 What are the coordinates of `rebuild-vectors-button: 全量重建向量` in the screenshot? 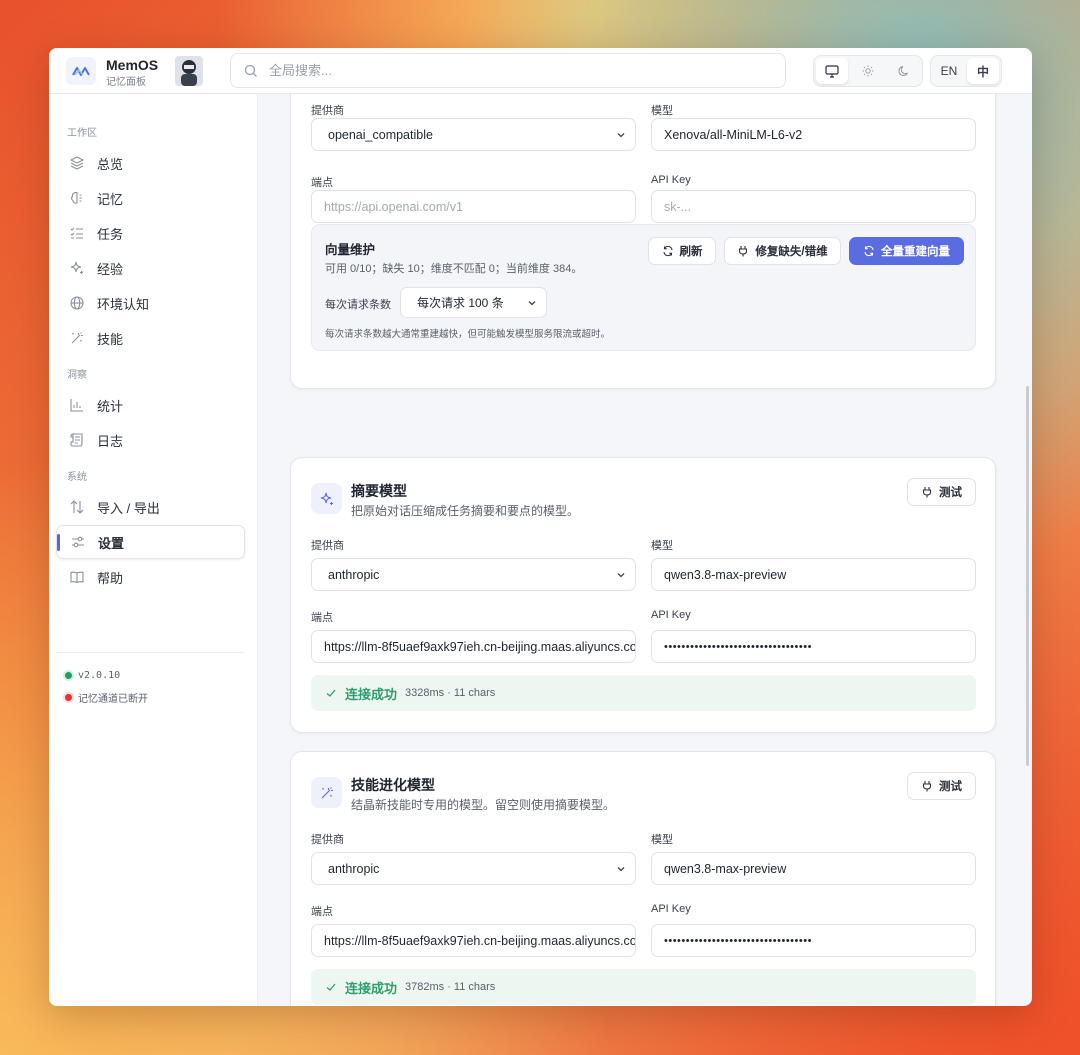 It's located at (906, 251).